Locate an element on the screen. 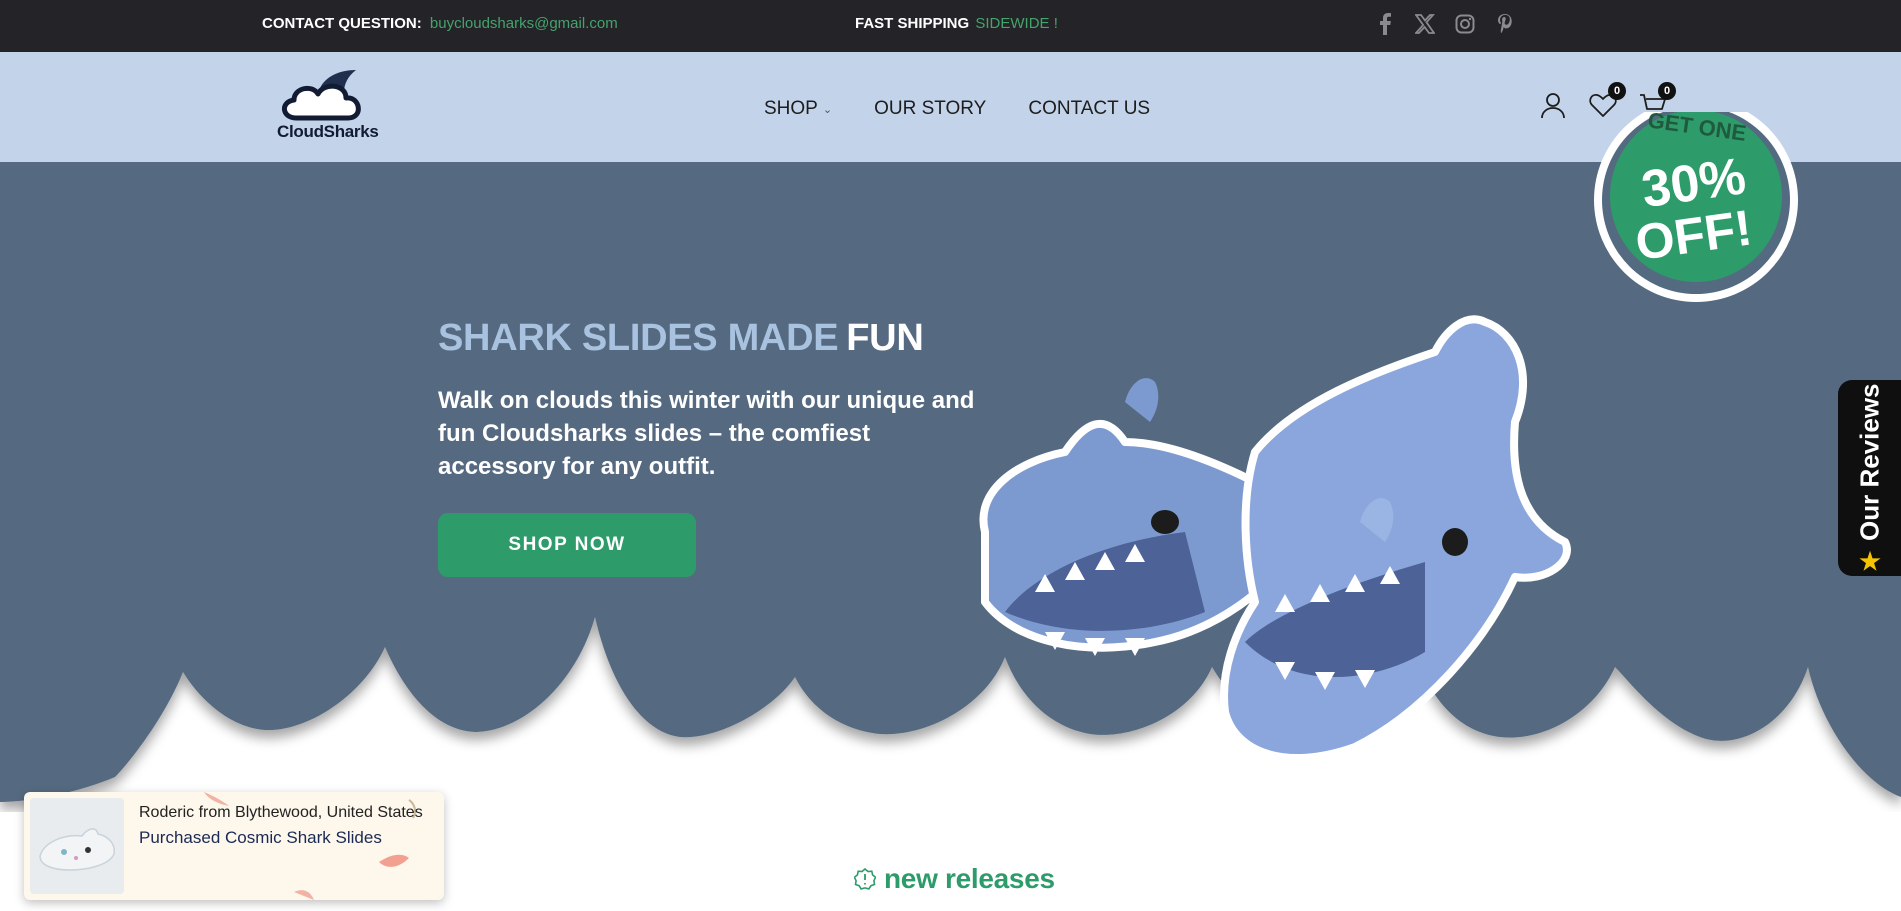 The height and width of the screenshot is (911, 1901). shipping-highlight: SIDEWIDE ! is located at coordinates (1016, 23).